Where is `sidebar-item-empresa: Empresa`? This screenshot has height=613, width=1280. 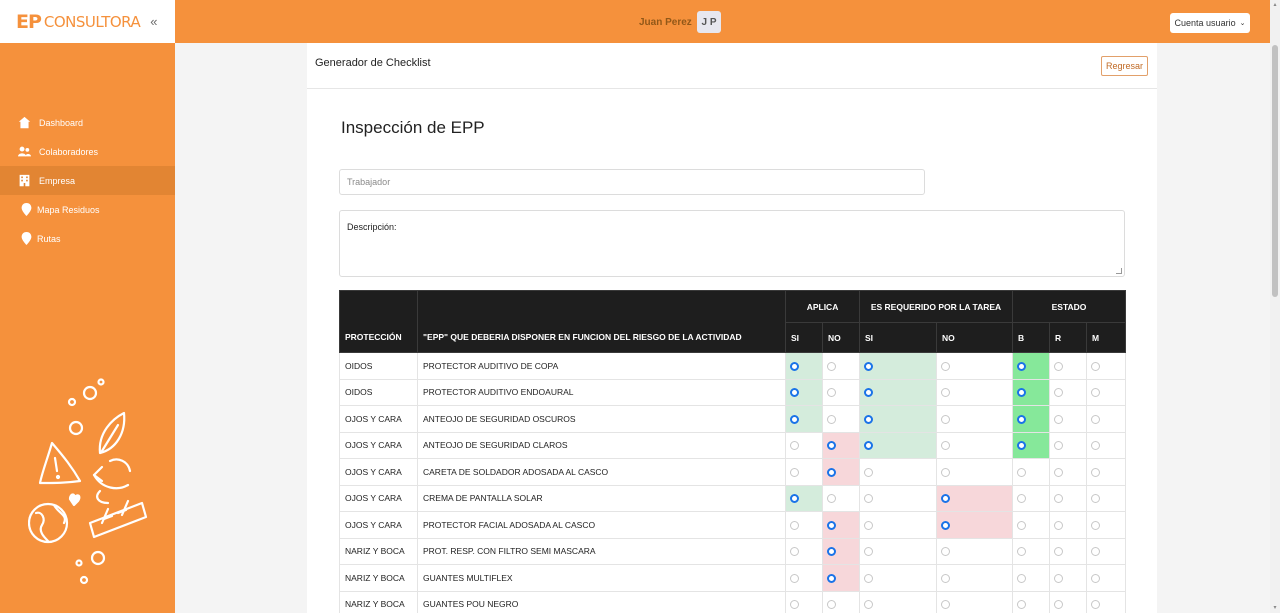
sidebar-item-empresa: Empresa is located at coordinates (87, 180).